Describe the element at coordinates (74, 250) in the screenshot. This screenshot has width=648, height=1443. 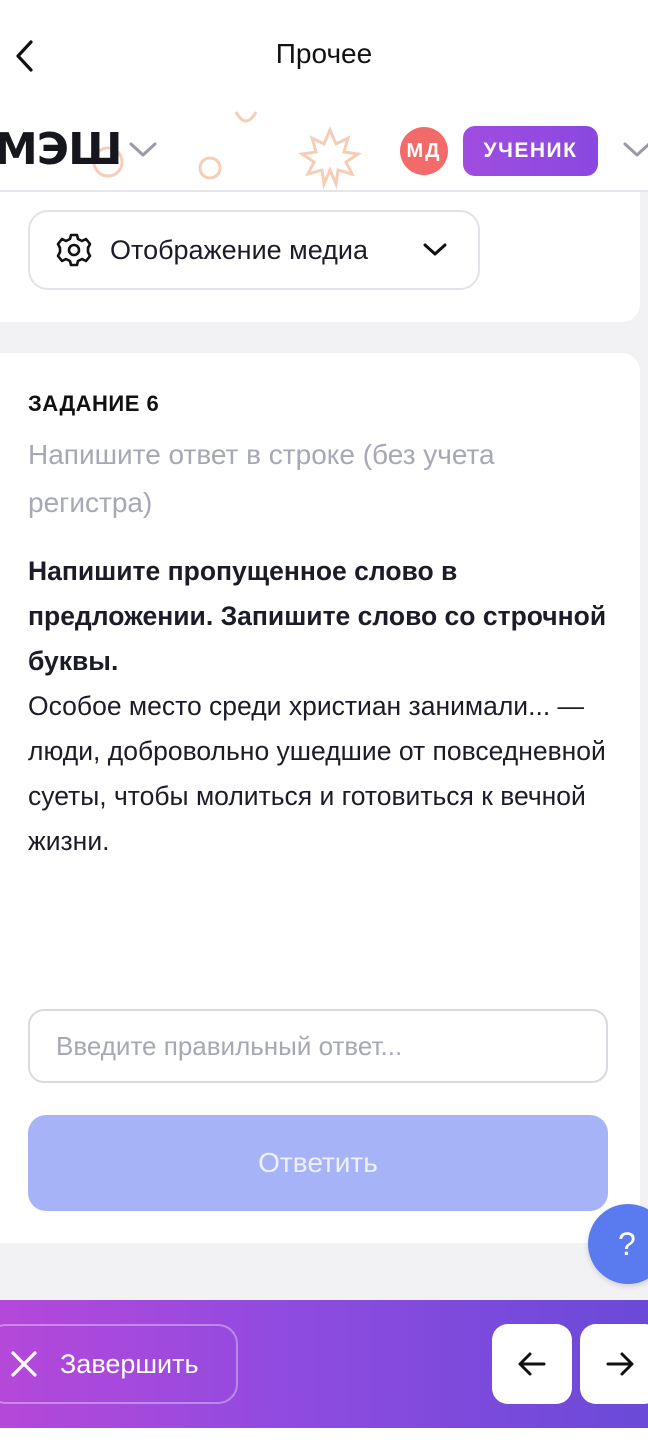
I see `gear-icon` at that location.